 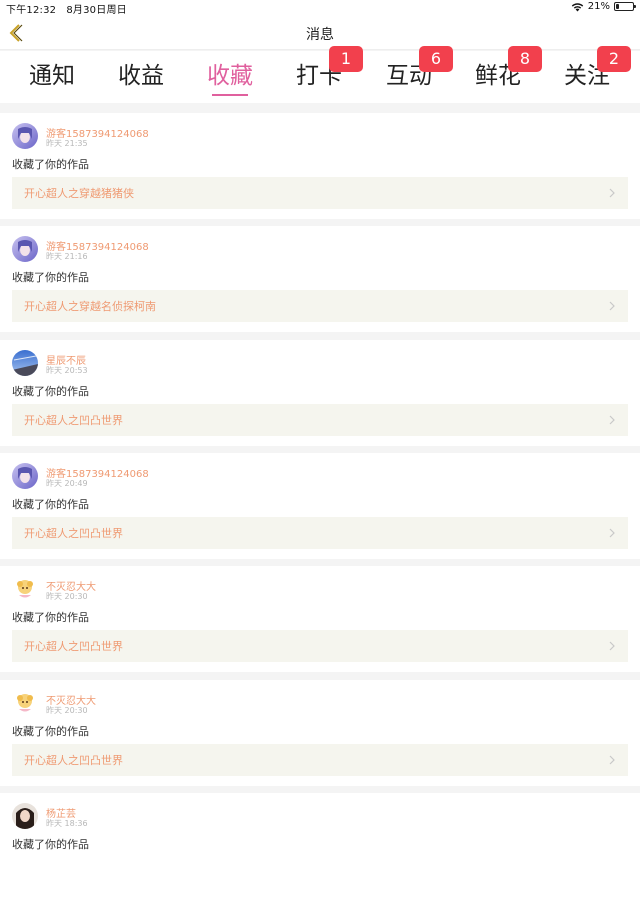 I want to click on work-title: 开心超人之穿越名侦探柯南, so click(x=90, y=307).